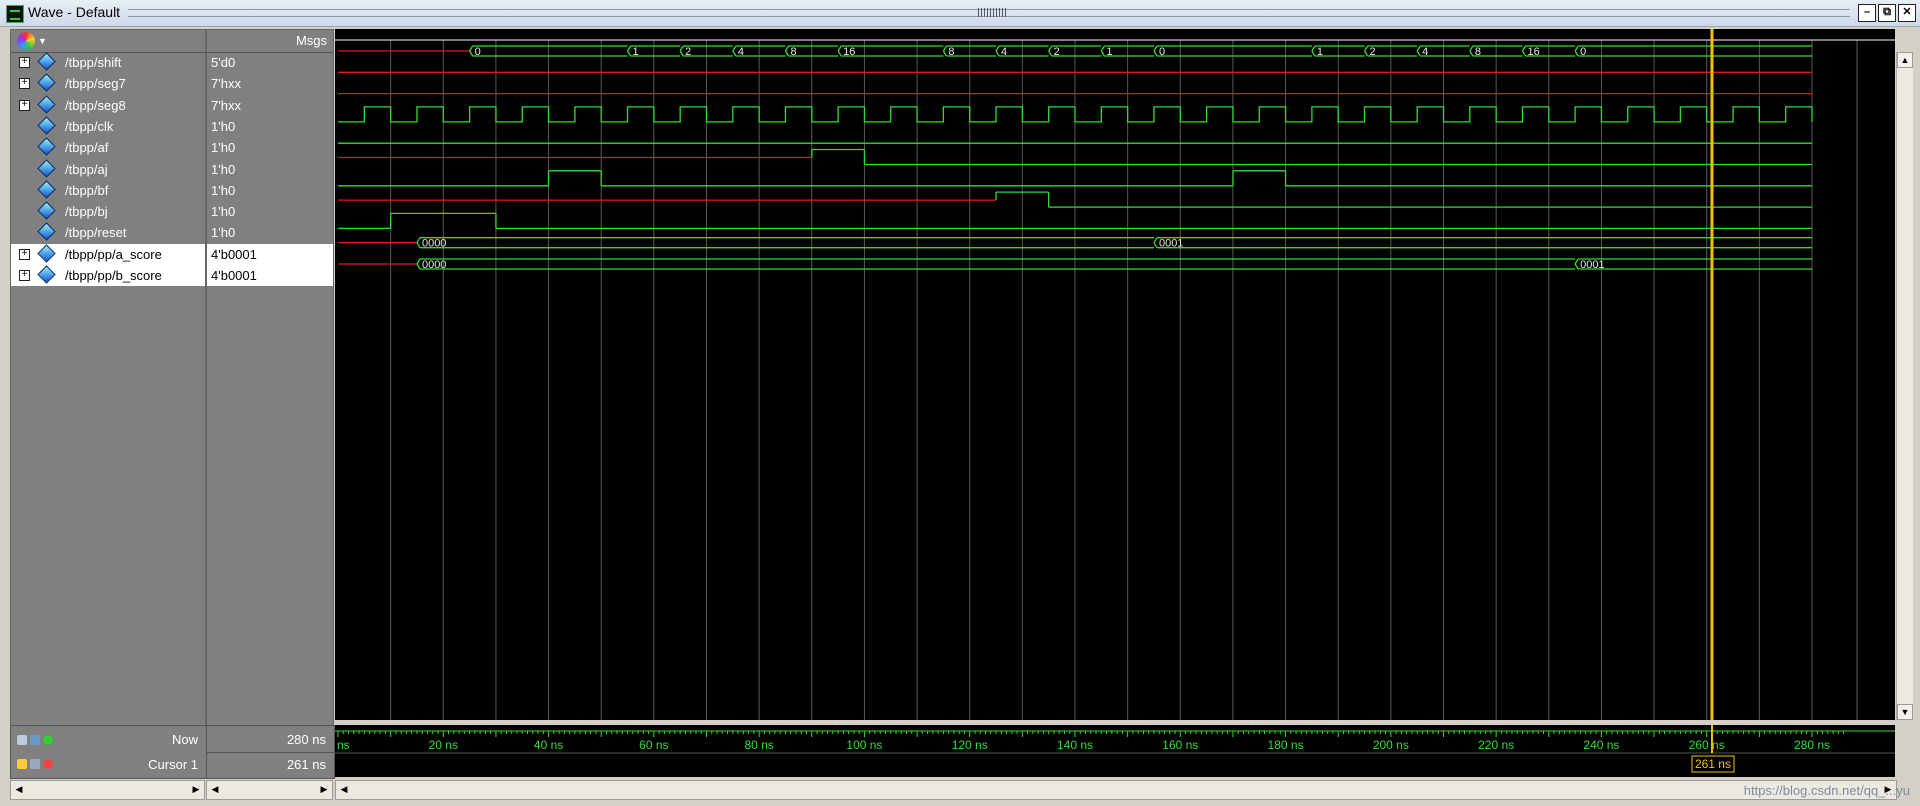 The image size is (1920, 806). What do you see at coordinates (108, 211) in the screenshot?
I see `signal-row: /tbpp/bj` at bounding box center [108, 211].